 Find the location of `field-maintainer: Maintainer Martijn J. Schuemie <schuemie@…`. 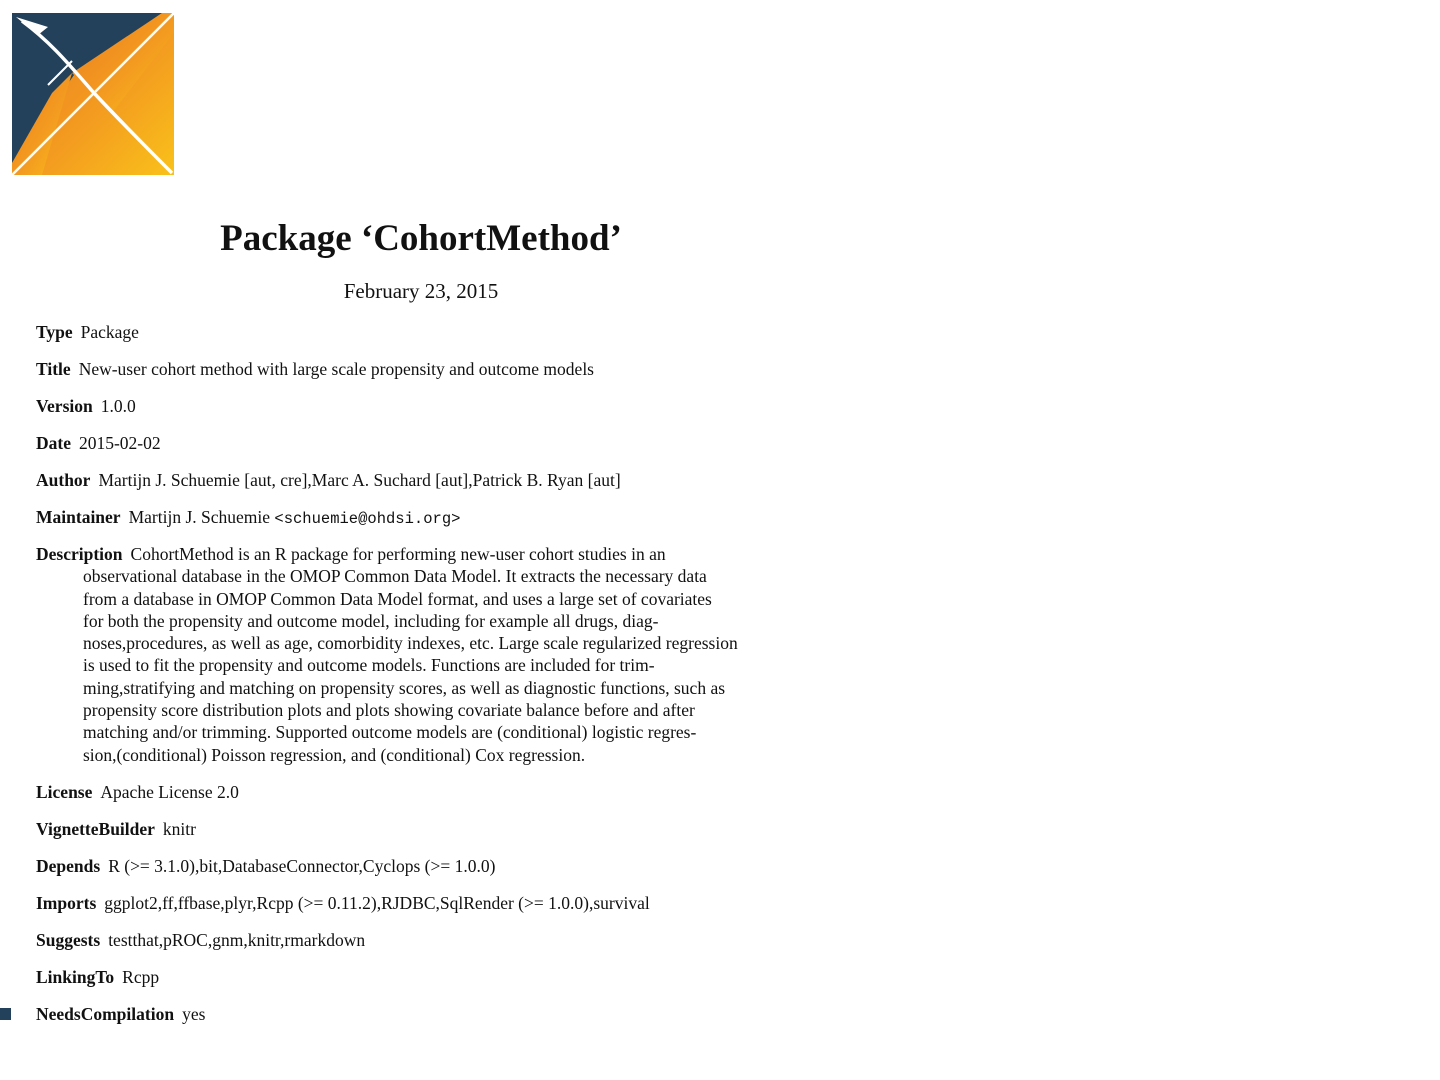

field-maintainer: Maintainer Martijn J. Schuemie <schuemie@… is located at coordinates (416, 518).